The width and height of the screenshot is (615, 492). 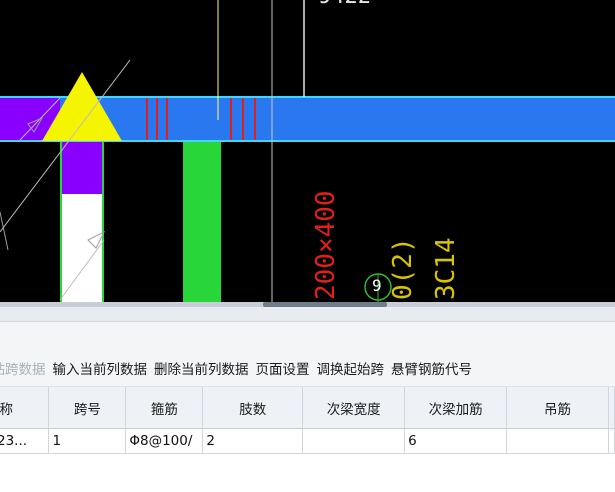 I want to click on column-purple-top, so click(x=82, y=168).